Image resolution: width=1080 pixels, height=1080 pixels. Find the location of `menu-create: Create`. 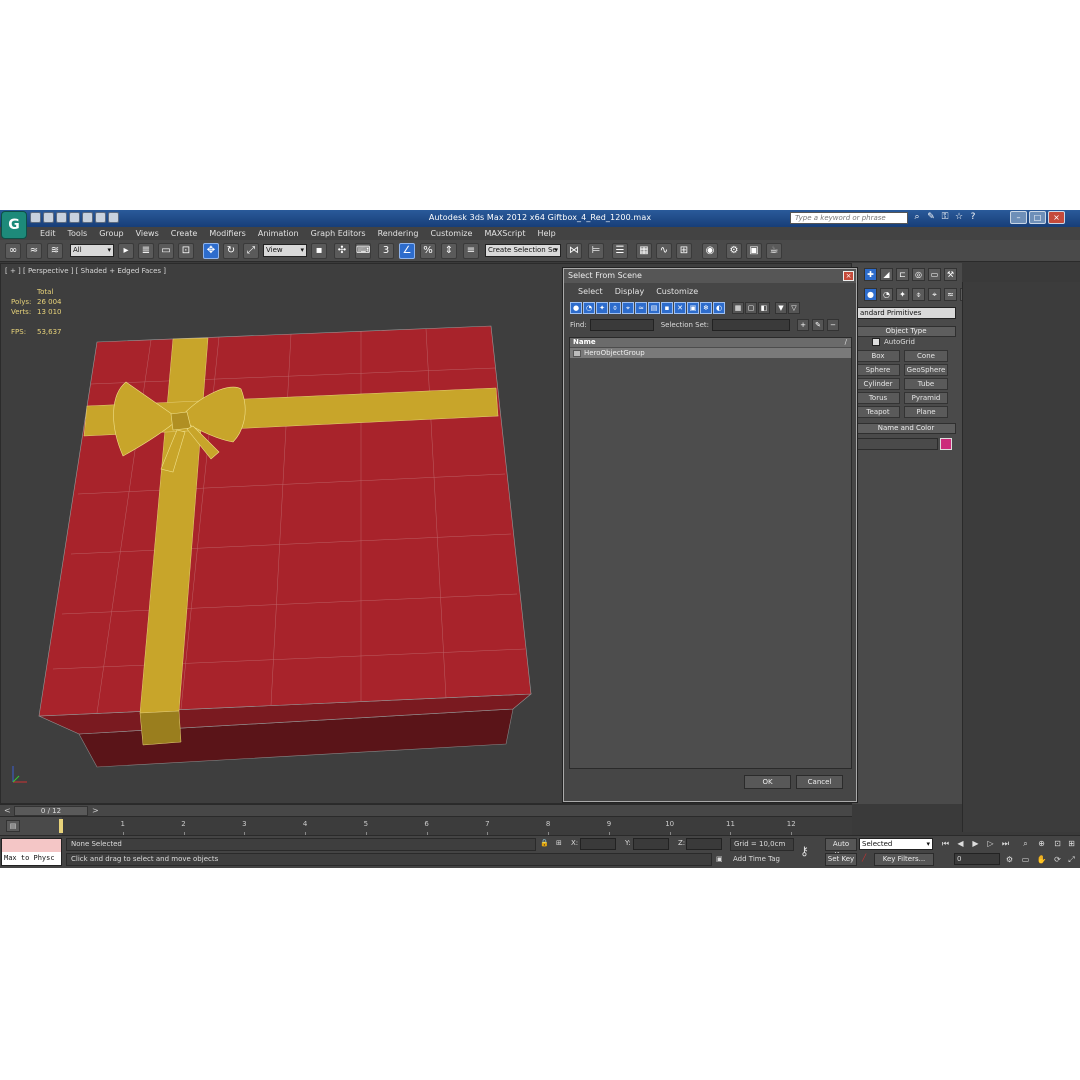

menu-create: Create is located at coordinates (184, 233).